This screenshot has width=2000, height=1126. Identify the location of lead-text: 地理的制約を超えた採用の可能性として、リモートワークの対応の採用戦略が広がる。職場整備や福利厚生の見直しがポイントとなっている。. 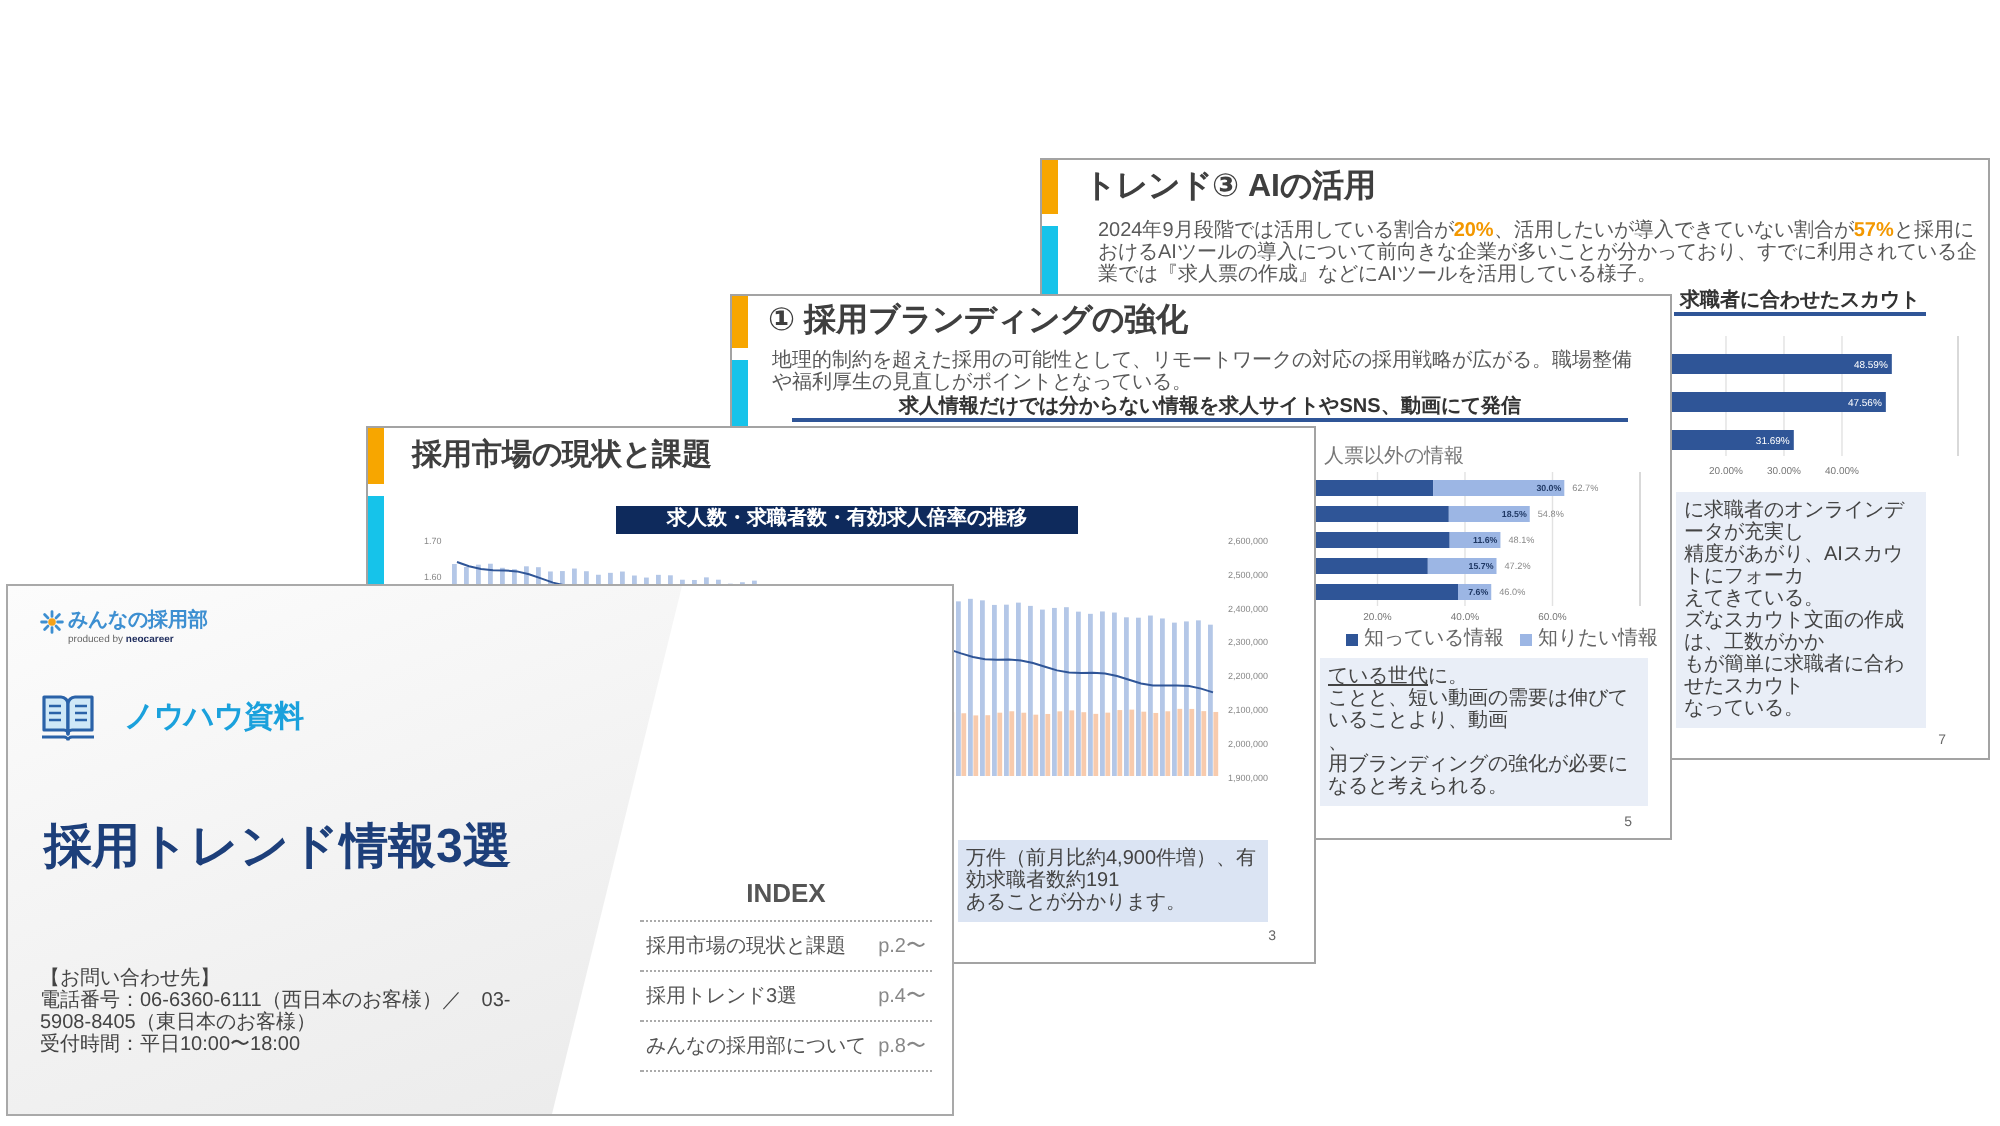
(1203, 373).